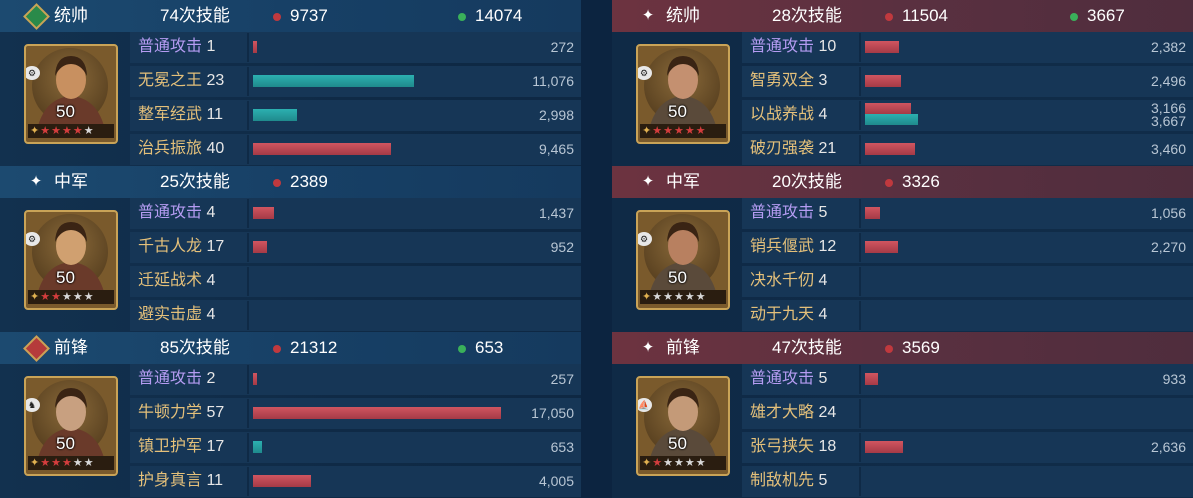  What do you see at coordinates (902, 348) in the screenshot?
I see `hero-header: ✦ 前锋 47次技能 3569` at bounding box center [902, 348].